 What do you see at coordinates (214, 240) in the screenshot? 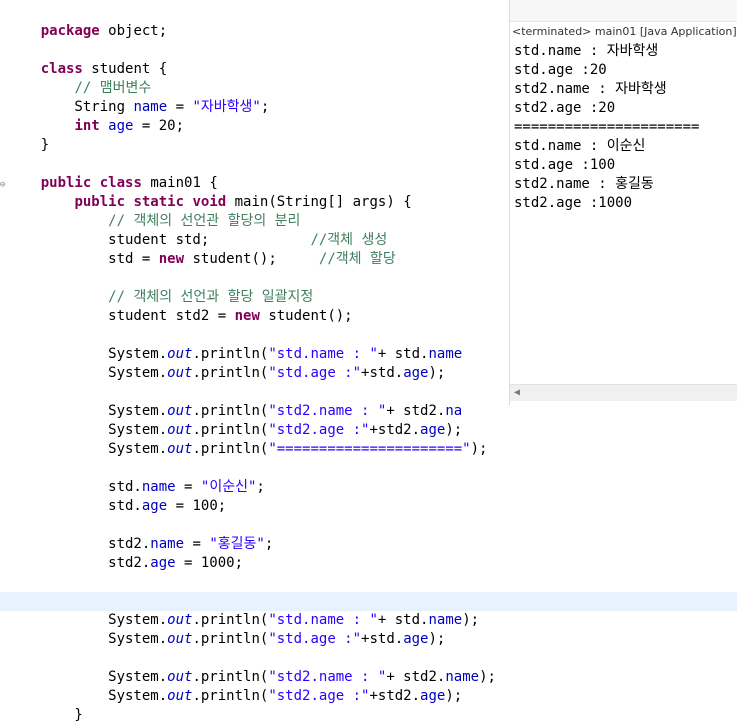
I see `code-line: student std; //객체 생성` at bounding box center [214, 240].